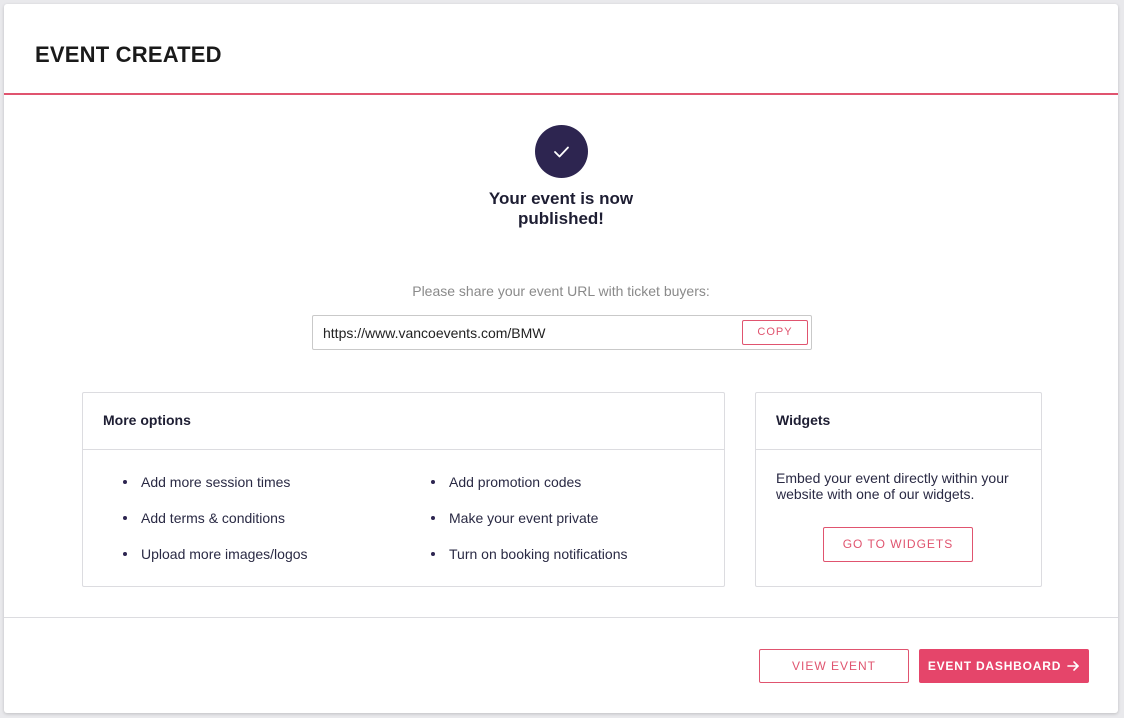  What do you see at coordinates (561, 198) in the screenshot?
I see `success-message-line1: Your event is now` at bounding box center [561, 198].